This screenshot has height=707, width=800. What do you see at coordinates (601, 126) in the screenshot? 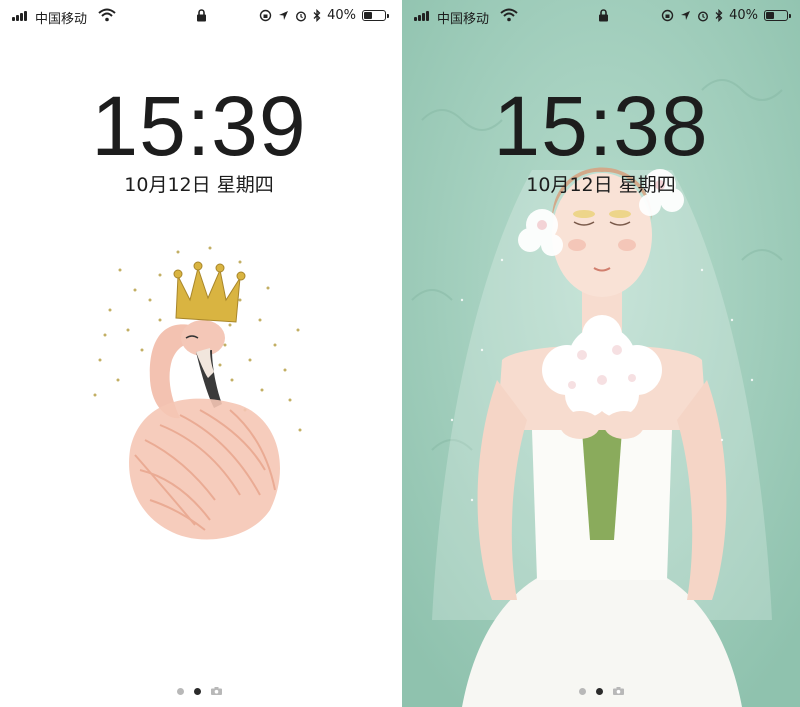
I see `lock-time: 15:38` at bounding box center [601, 126].